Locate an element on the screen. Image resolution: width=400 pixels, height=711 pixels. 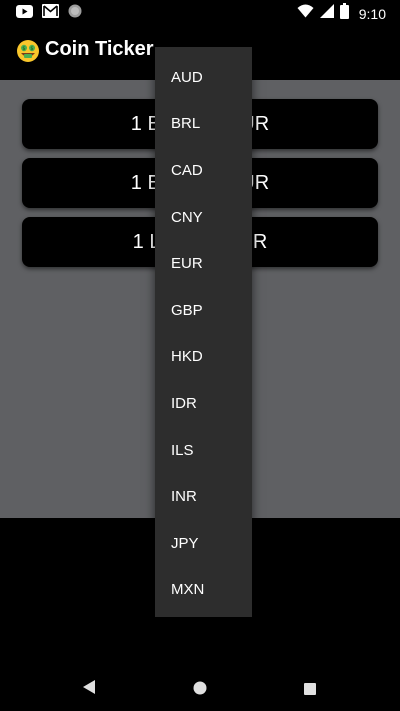
app-title: Coin Ticker is located at coordinates (99, 49).